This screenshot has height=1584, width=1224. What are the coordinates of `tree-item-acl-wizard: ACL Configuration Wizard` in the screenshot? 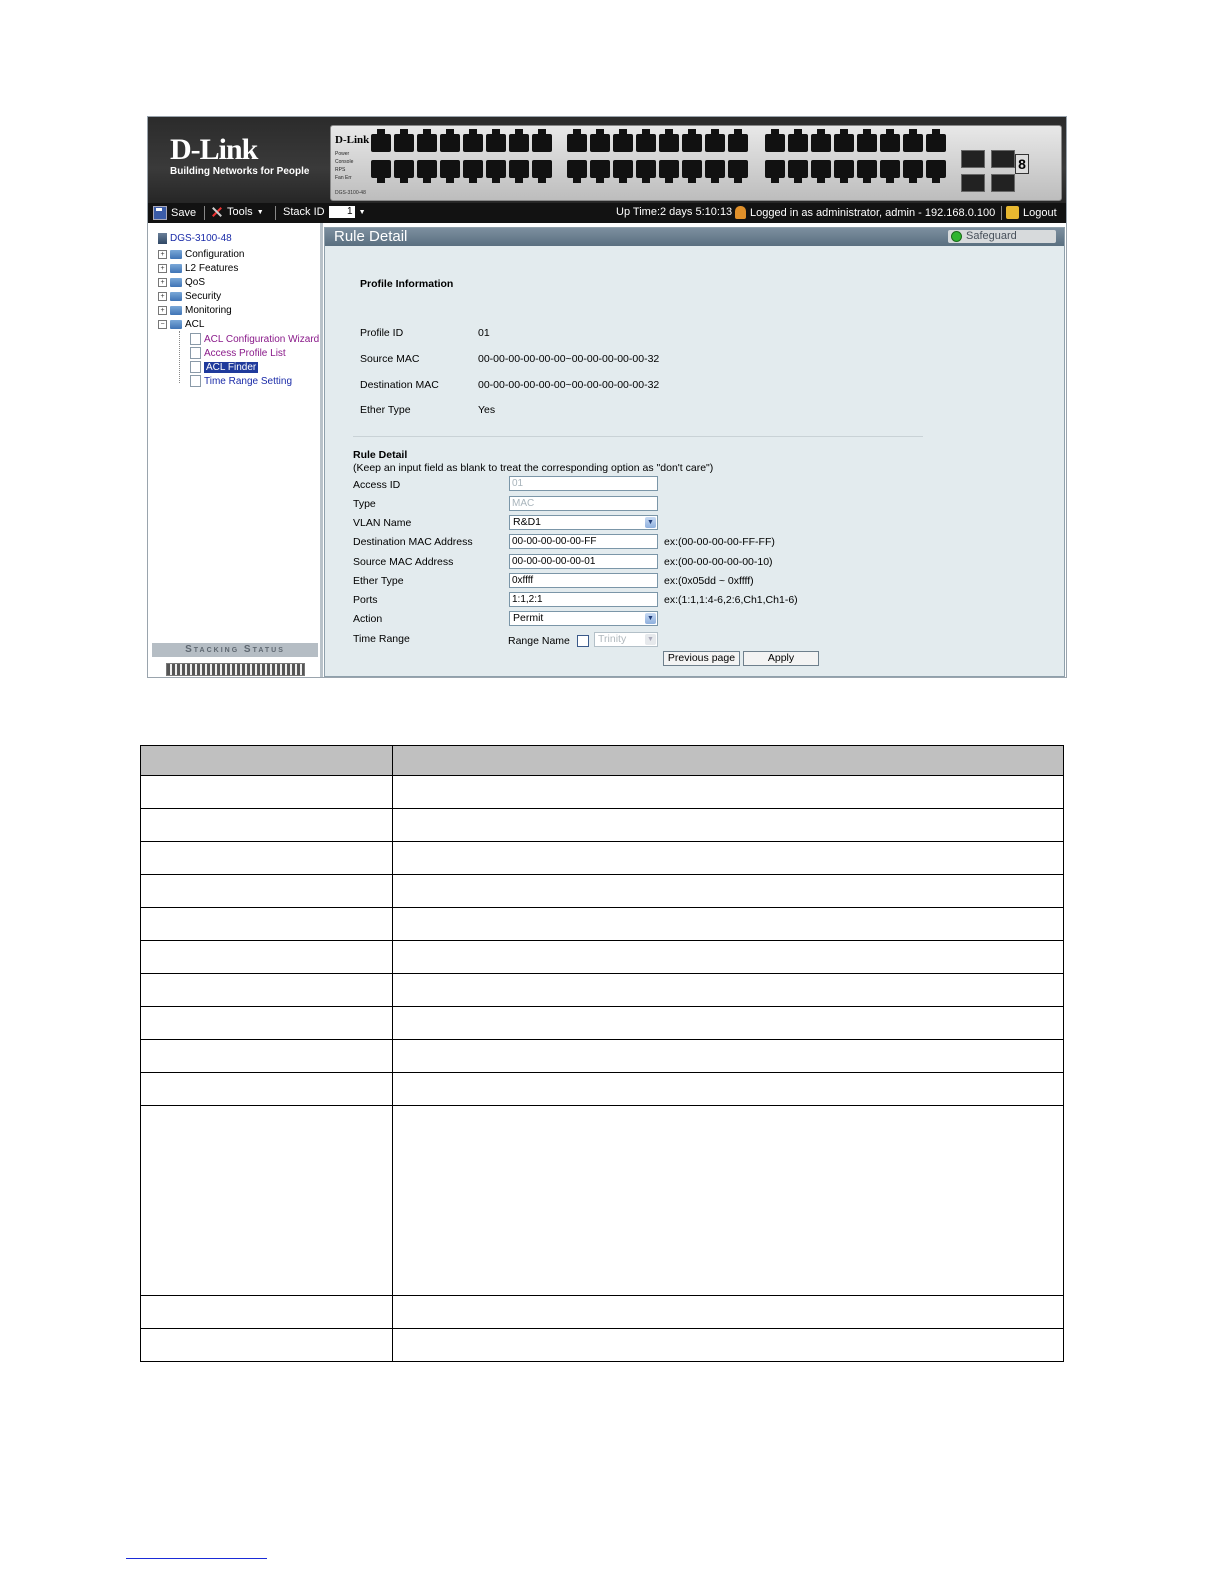 It's located at (254, 339).